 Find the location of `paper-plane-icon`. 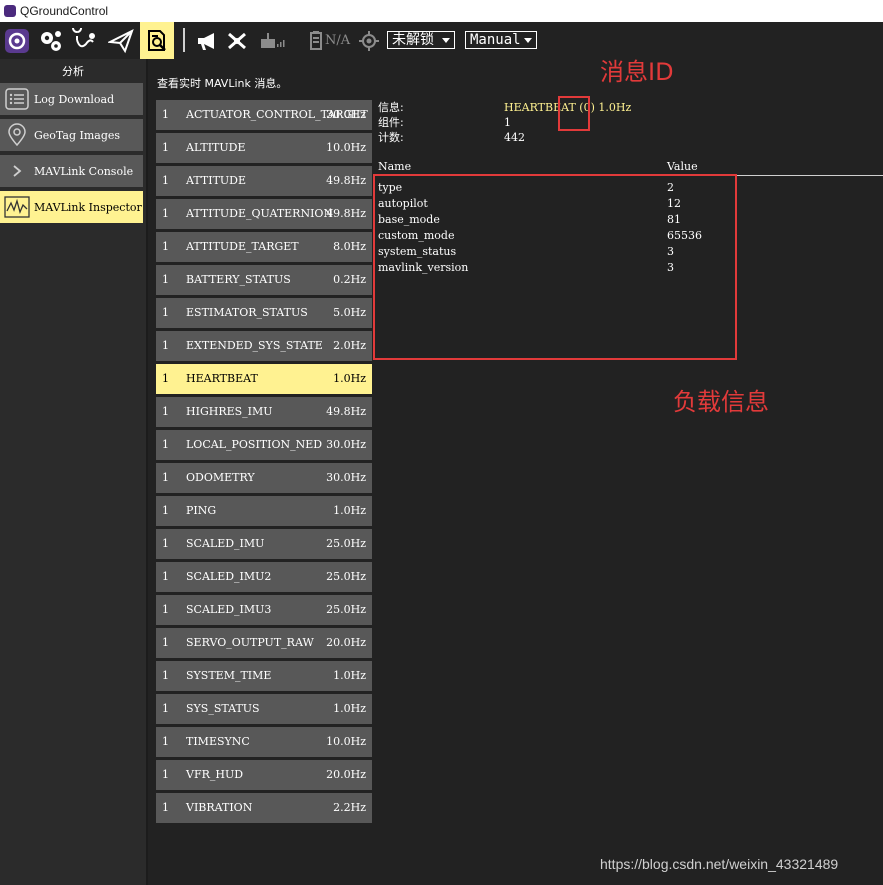

paper-plane-icon is located at coordinates (121, 40).